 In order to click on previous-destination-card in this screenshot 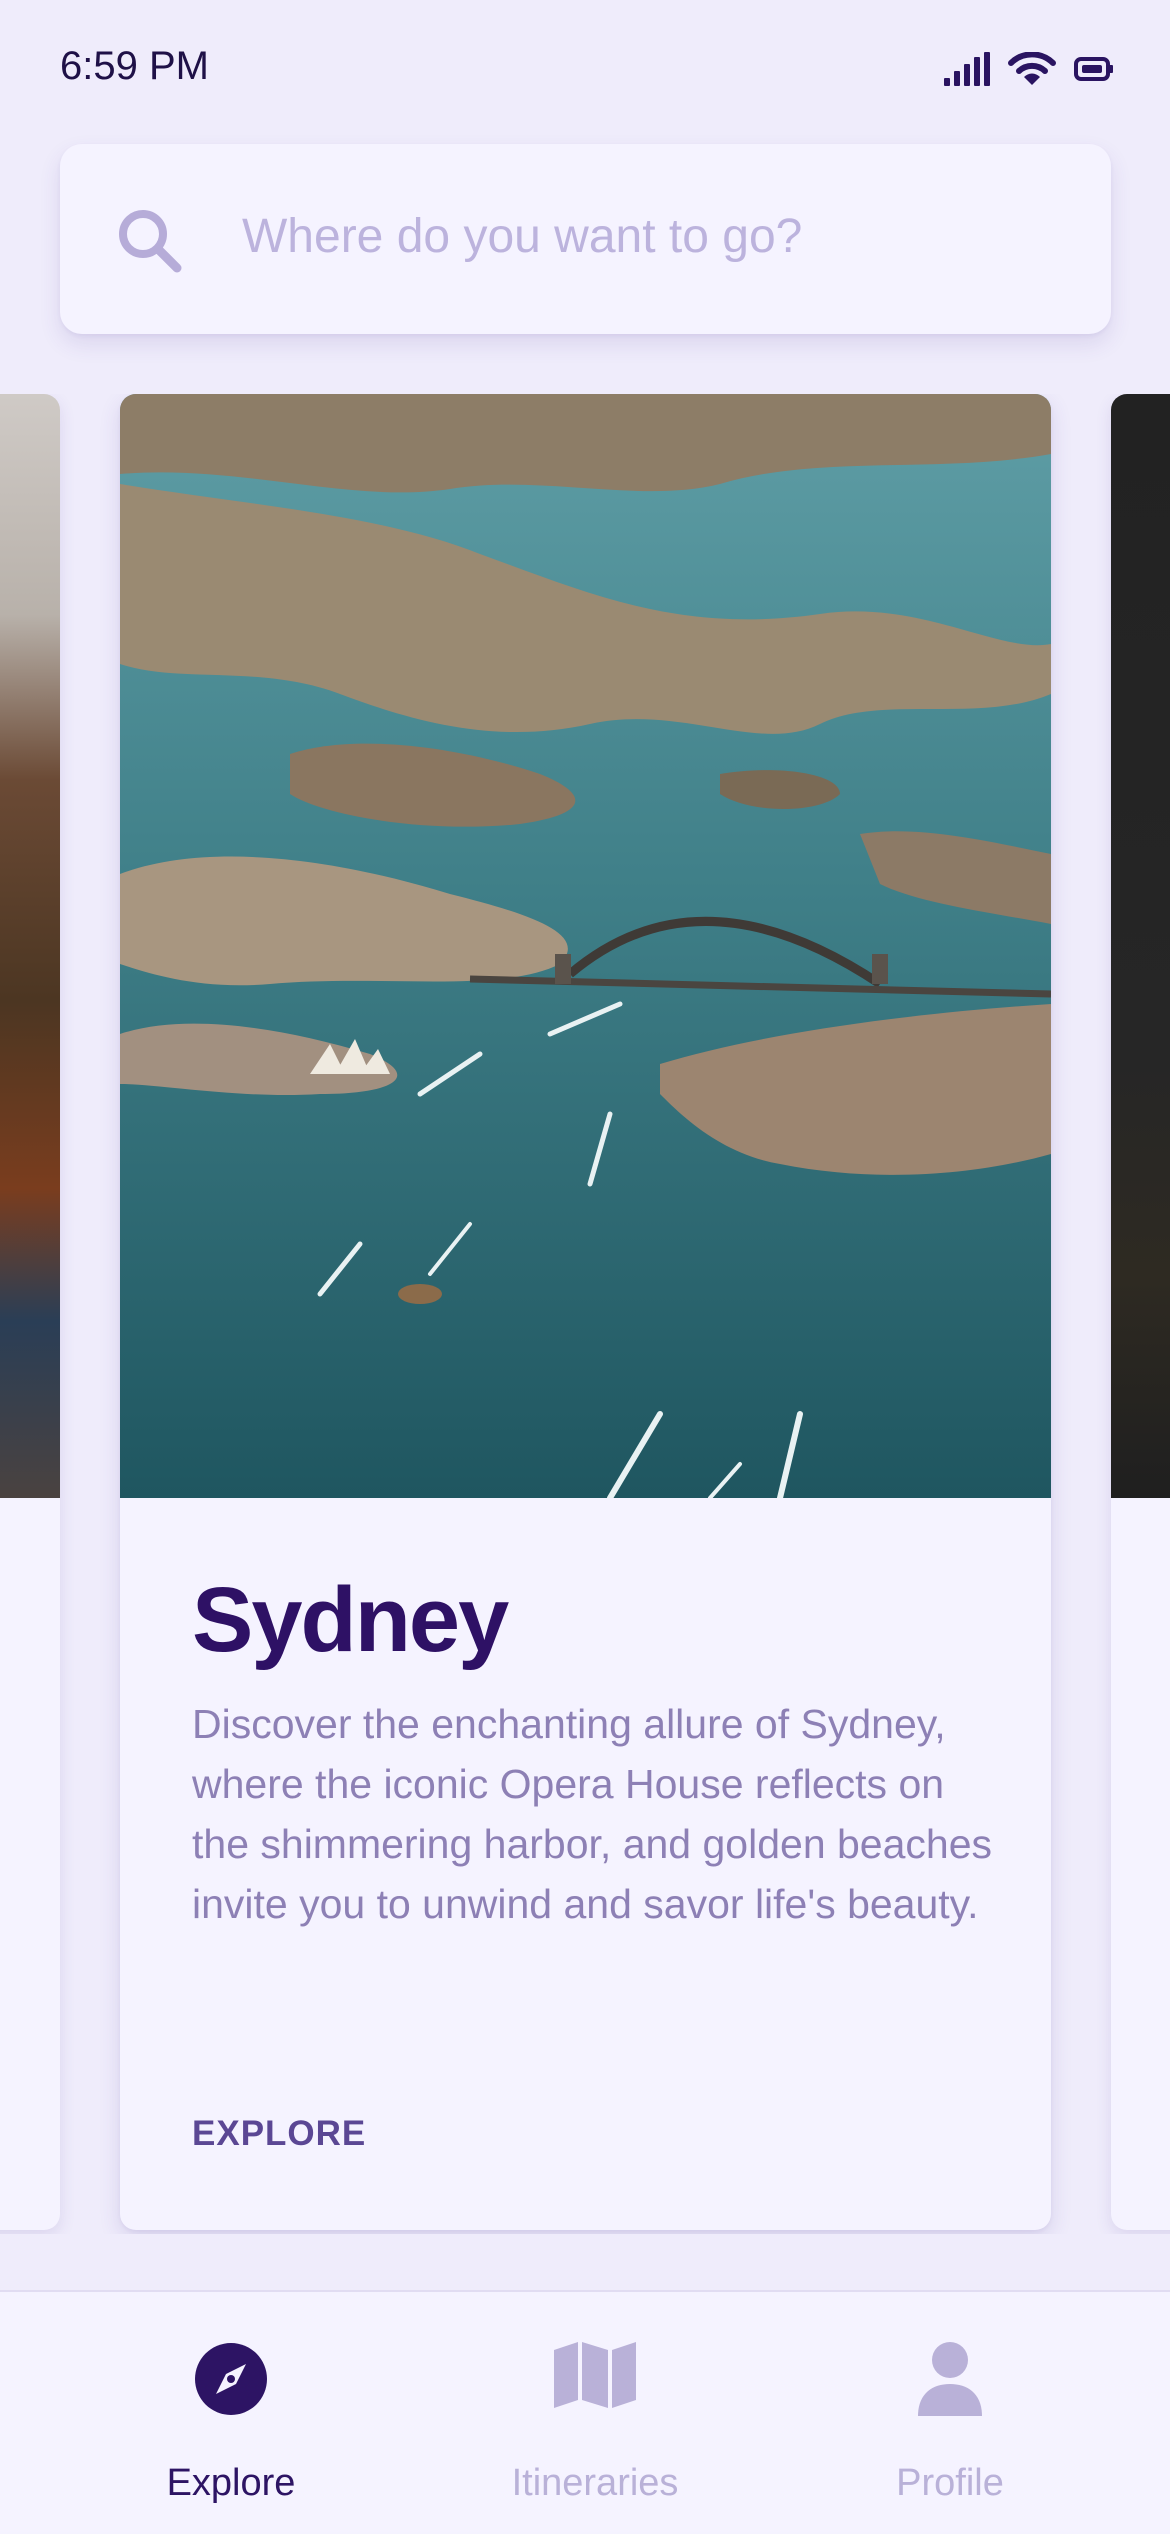, I will do `click(30, 1312)`.